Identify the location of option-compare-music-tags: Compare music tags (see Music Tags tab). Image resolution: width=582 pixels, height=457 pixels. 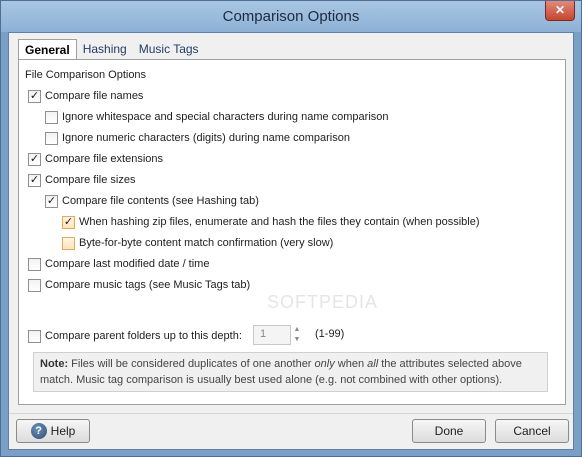
(139, 285).